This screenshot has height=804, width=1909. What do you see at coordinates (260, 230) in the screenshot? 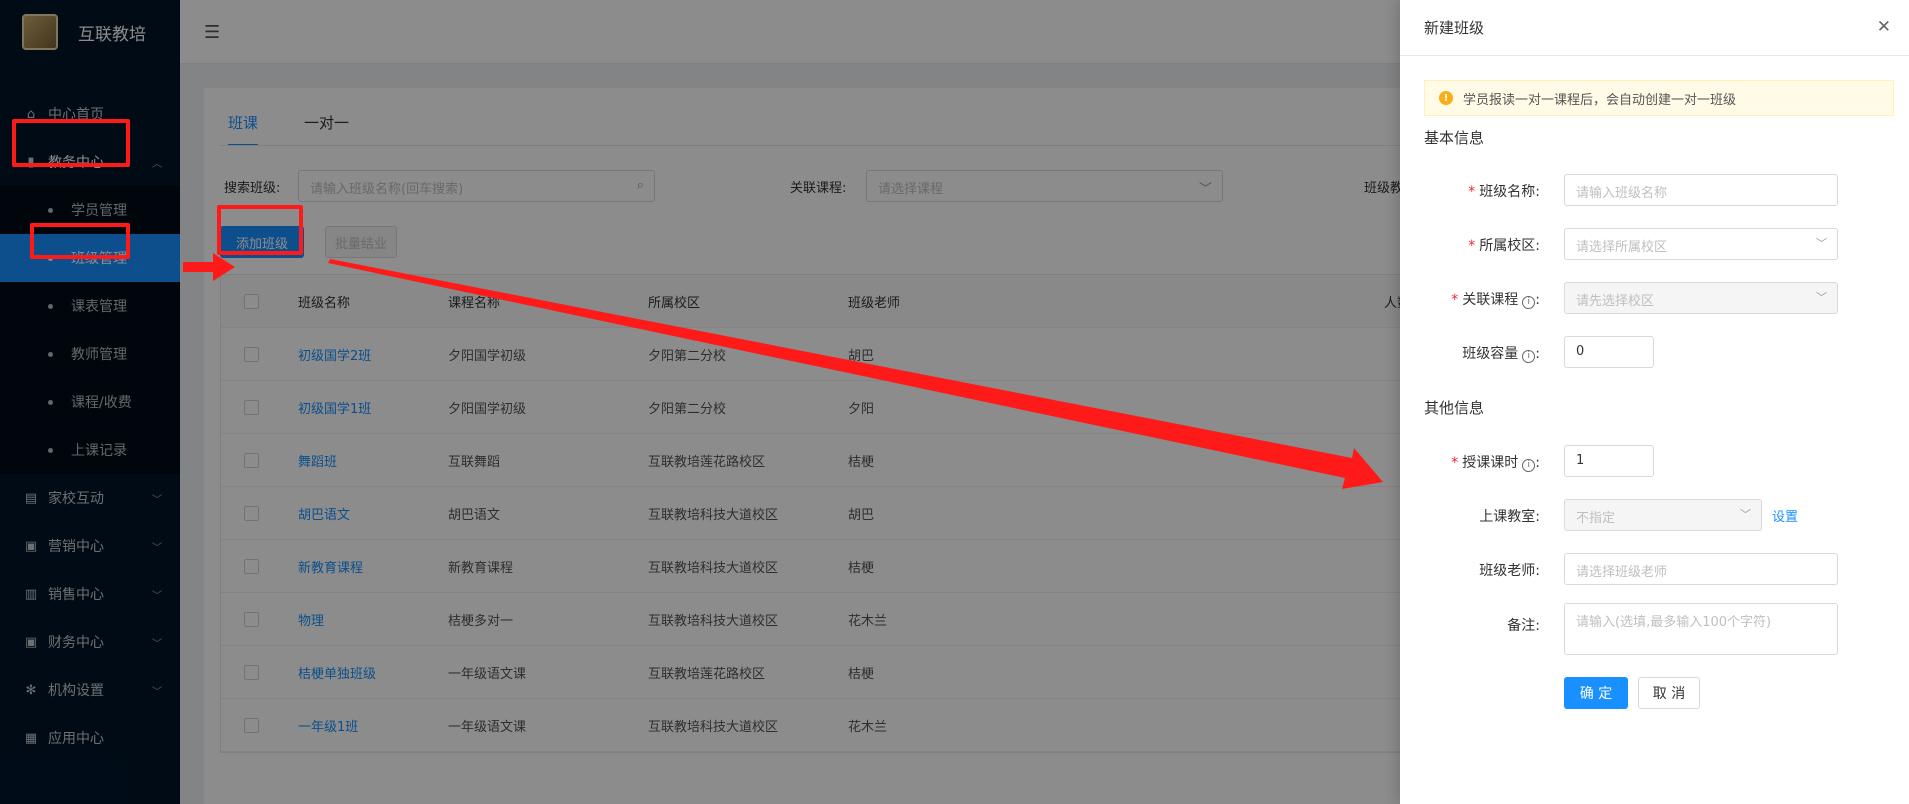
I see `annotation-box-add-button` at bounding box center [260, 230].